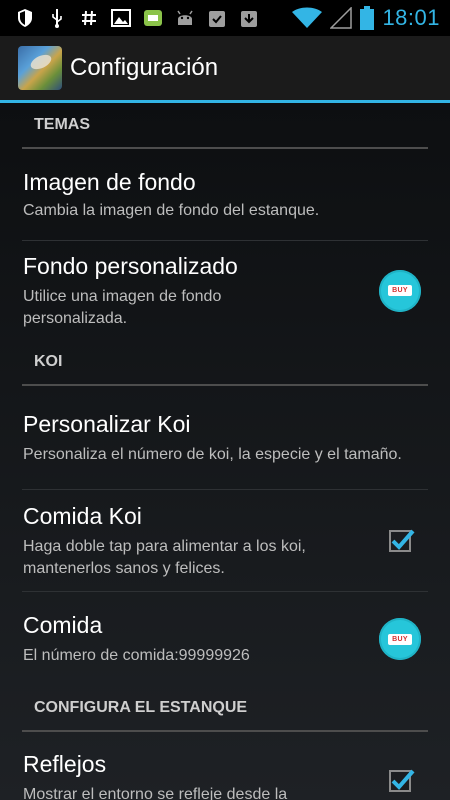 This screenshot has width=450, height=800. I want to click on reflejos-checkbox, so click(402, 780).